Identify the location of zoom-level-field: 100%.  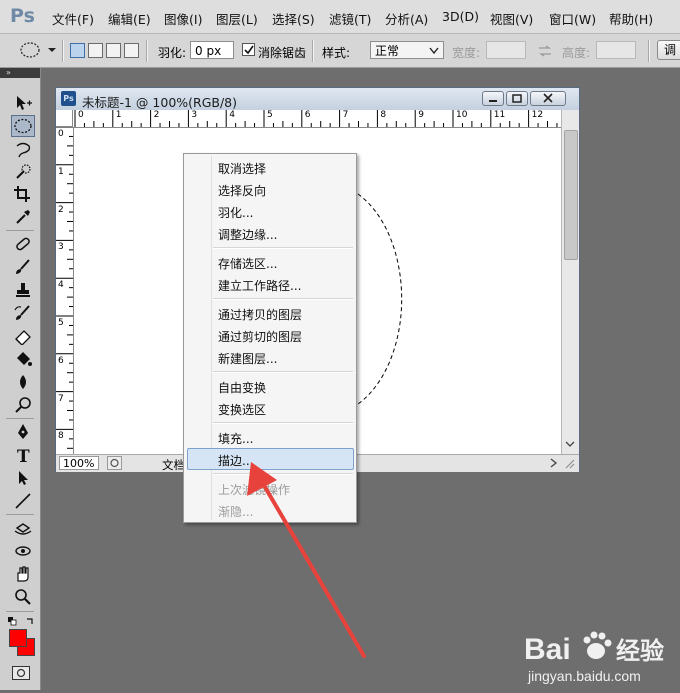
(79, 463).